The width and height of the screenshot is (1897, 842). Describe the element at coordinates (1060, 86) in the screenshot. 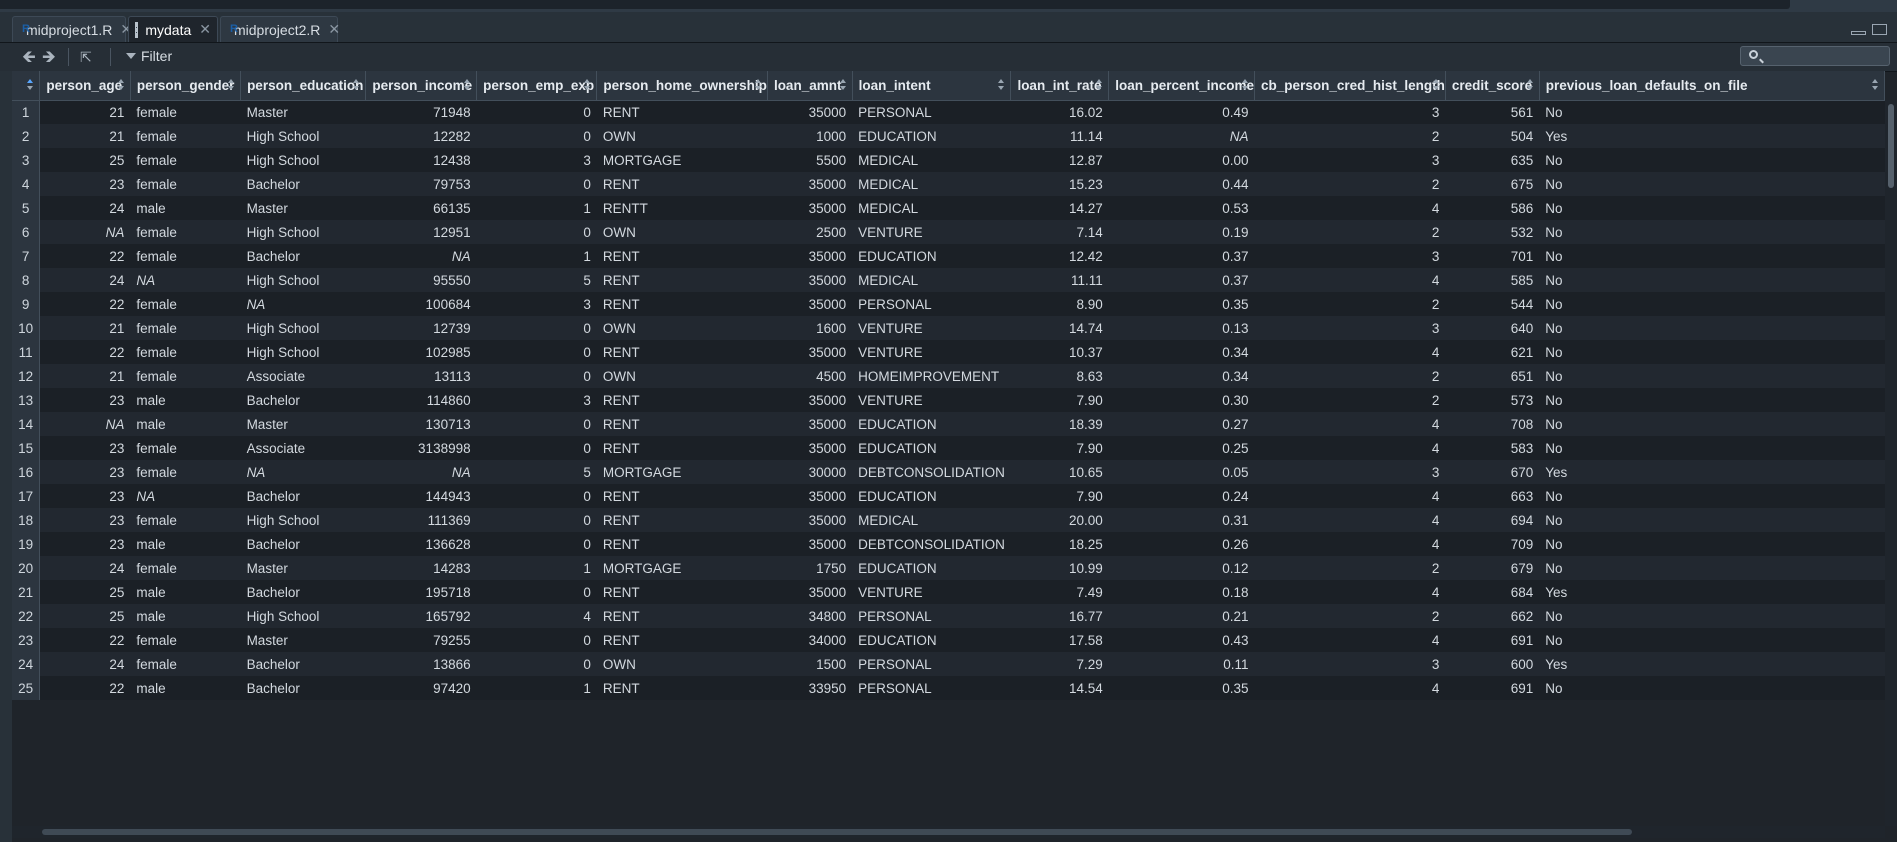

I see `column-header-loan-int-rate: loan_int_rate` at that location.